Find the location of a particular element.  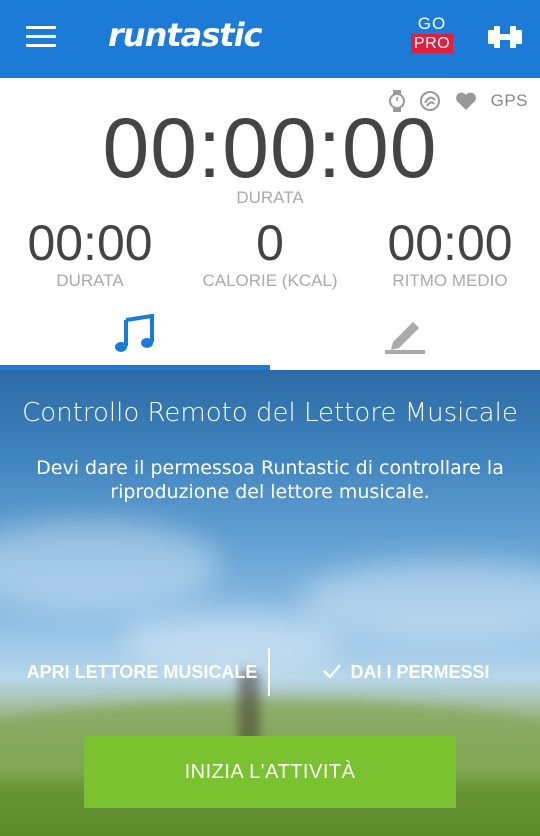

stat-pace: 00:00 RITMO MEDIO is located at coordinates (450, 253).